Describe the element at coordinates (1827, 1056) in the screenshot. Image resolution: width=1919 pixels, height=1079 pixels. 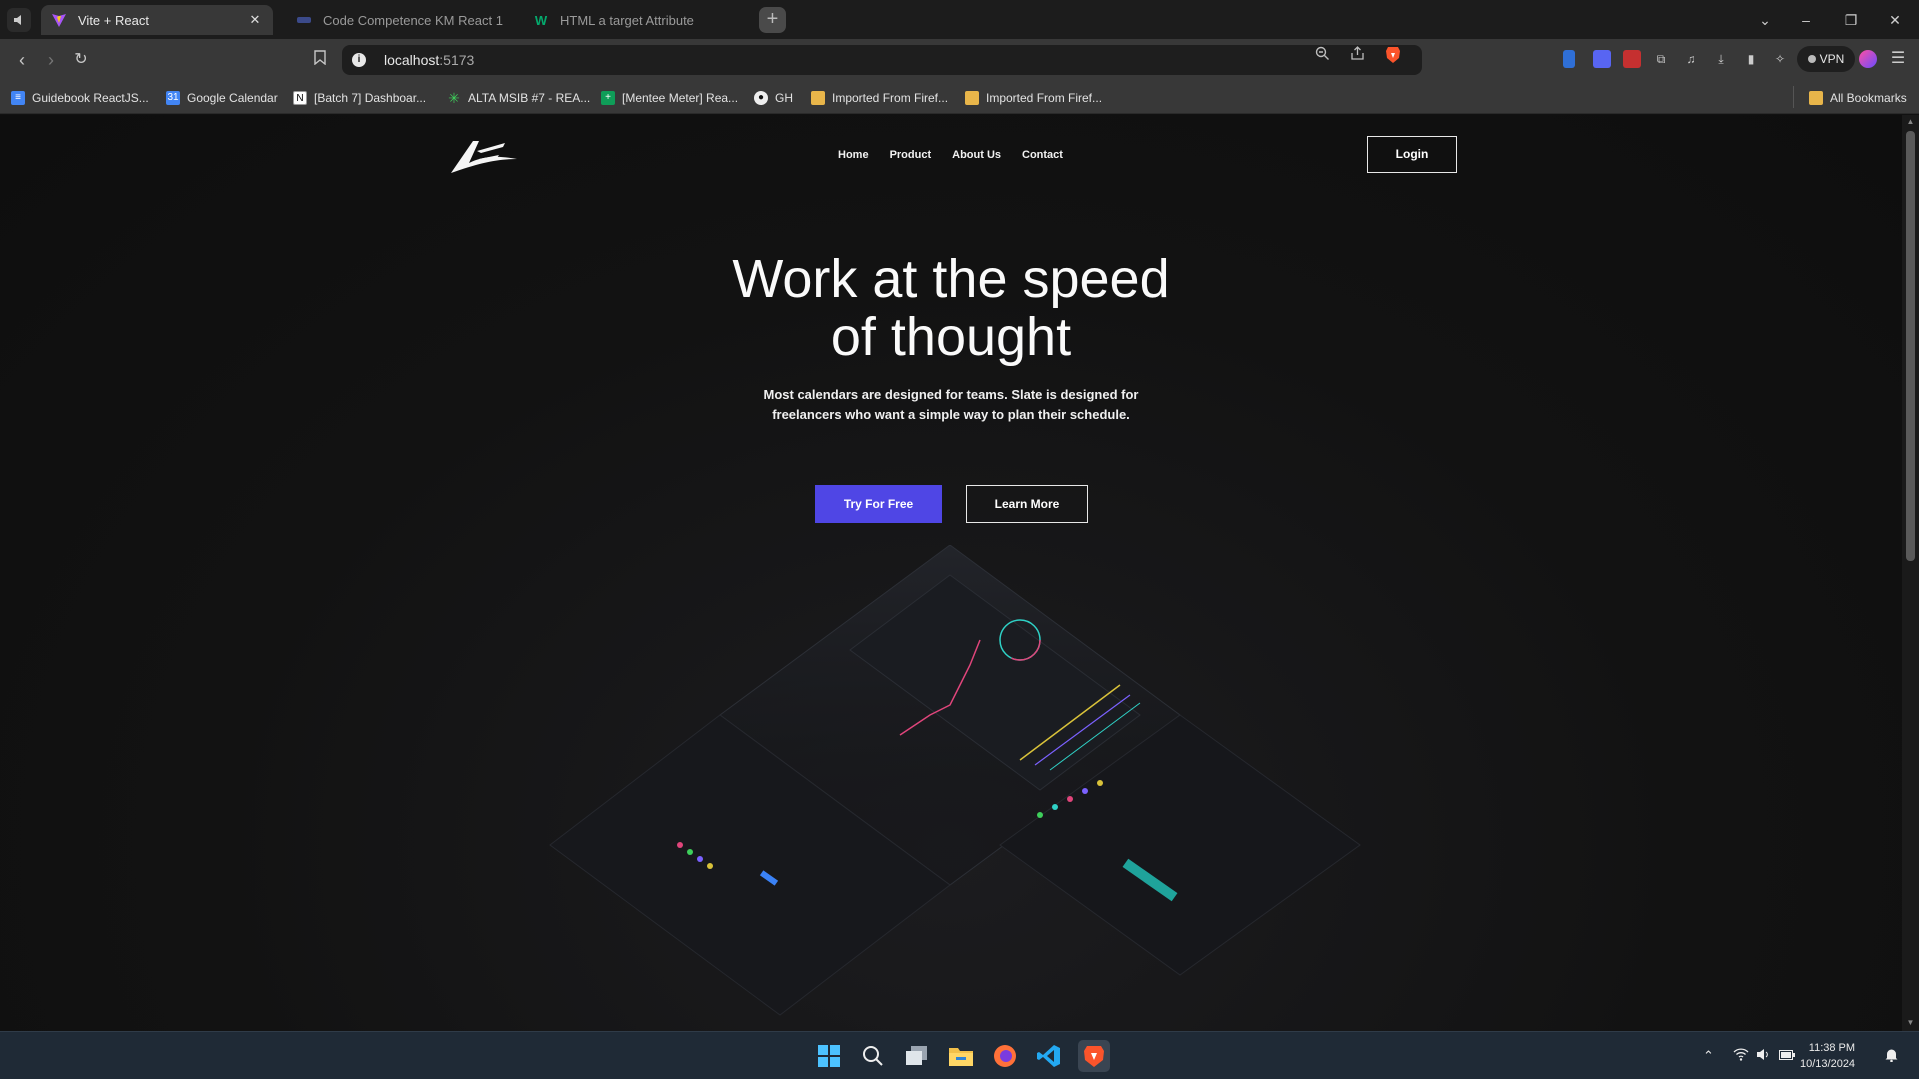
I see `system-clock: 11:38 PM 10/13/2024` at that location.